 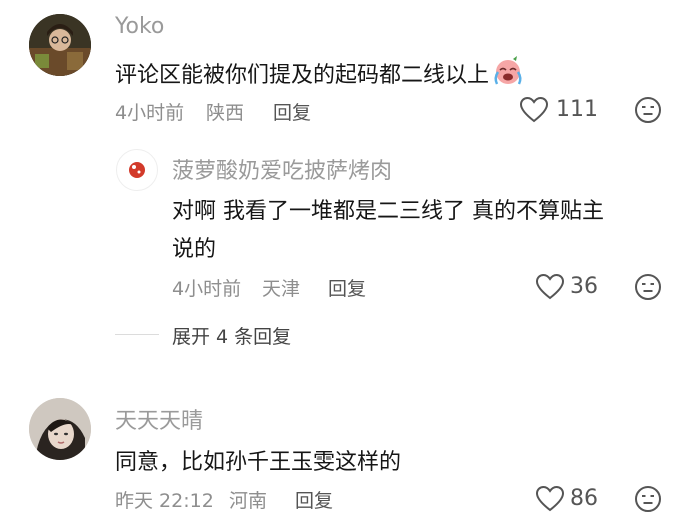 What do you see at coordinates (137, 170) in the screenshot?
I see `avatar-sub-user` at bounding box center [137, 170].